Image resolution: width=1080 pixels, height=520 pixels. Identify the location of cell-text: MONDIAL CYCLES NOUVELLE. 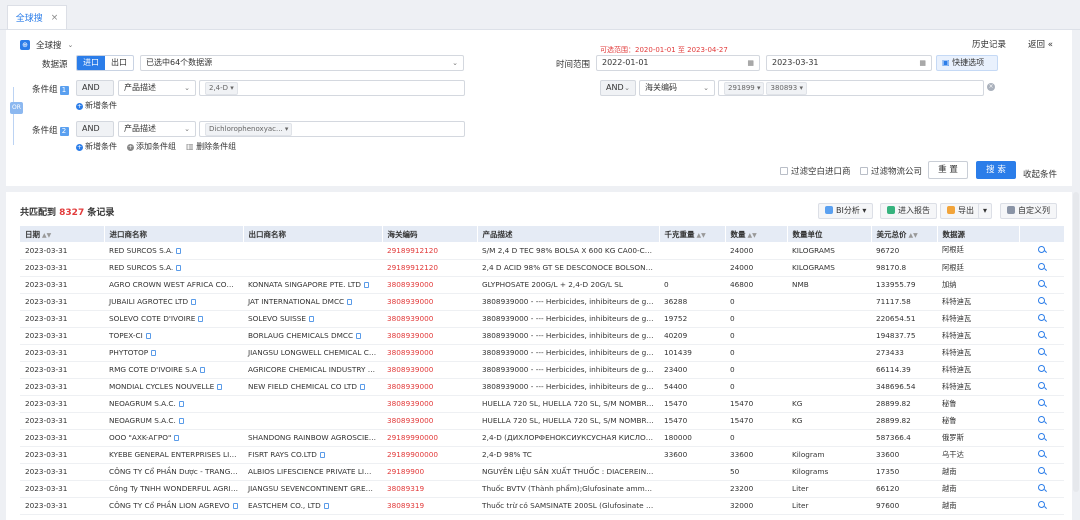
(161, 386).